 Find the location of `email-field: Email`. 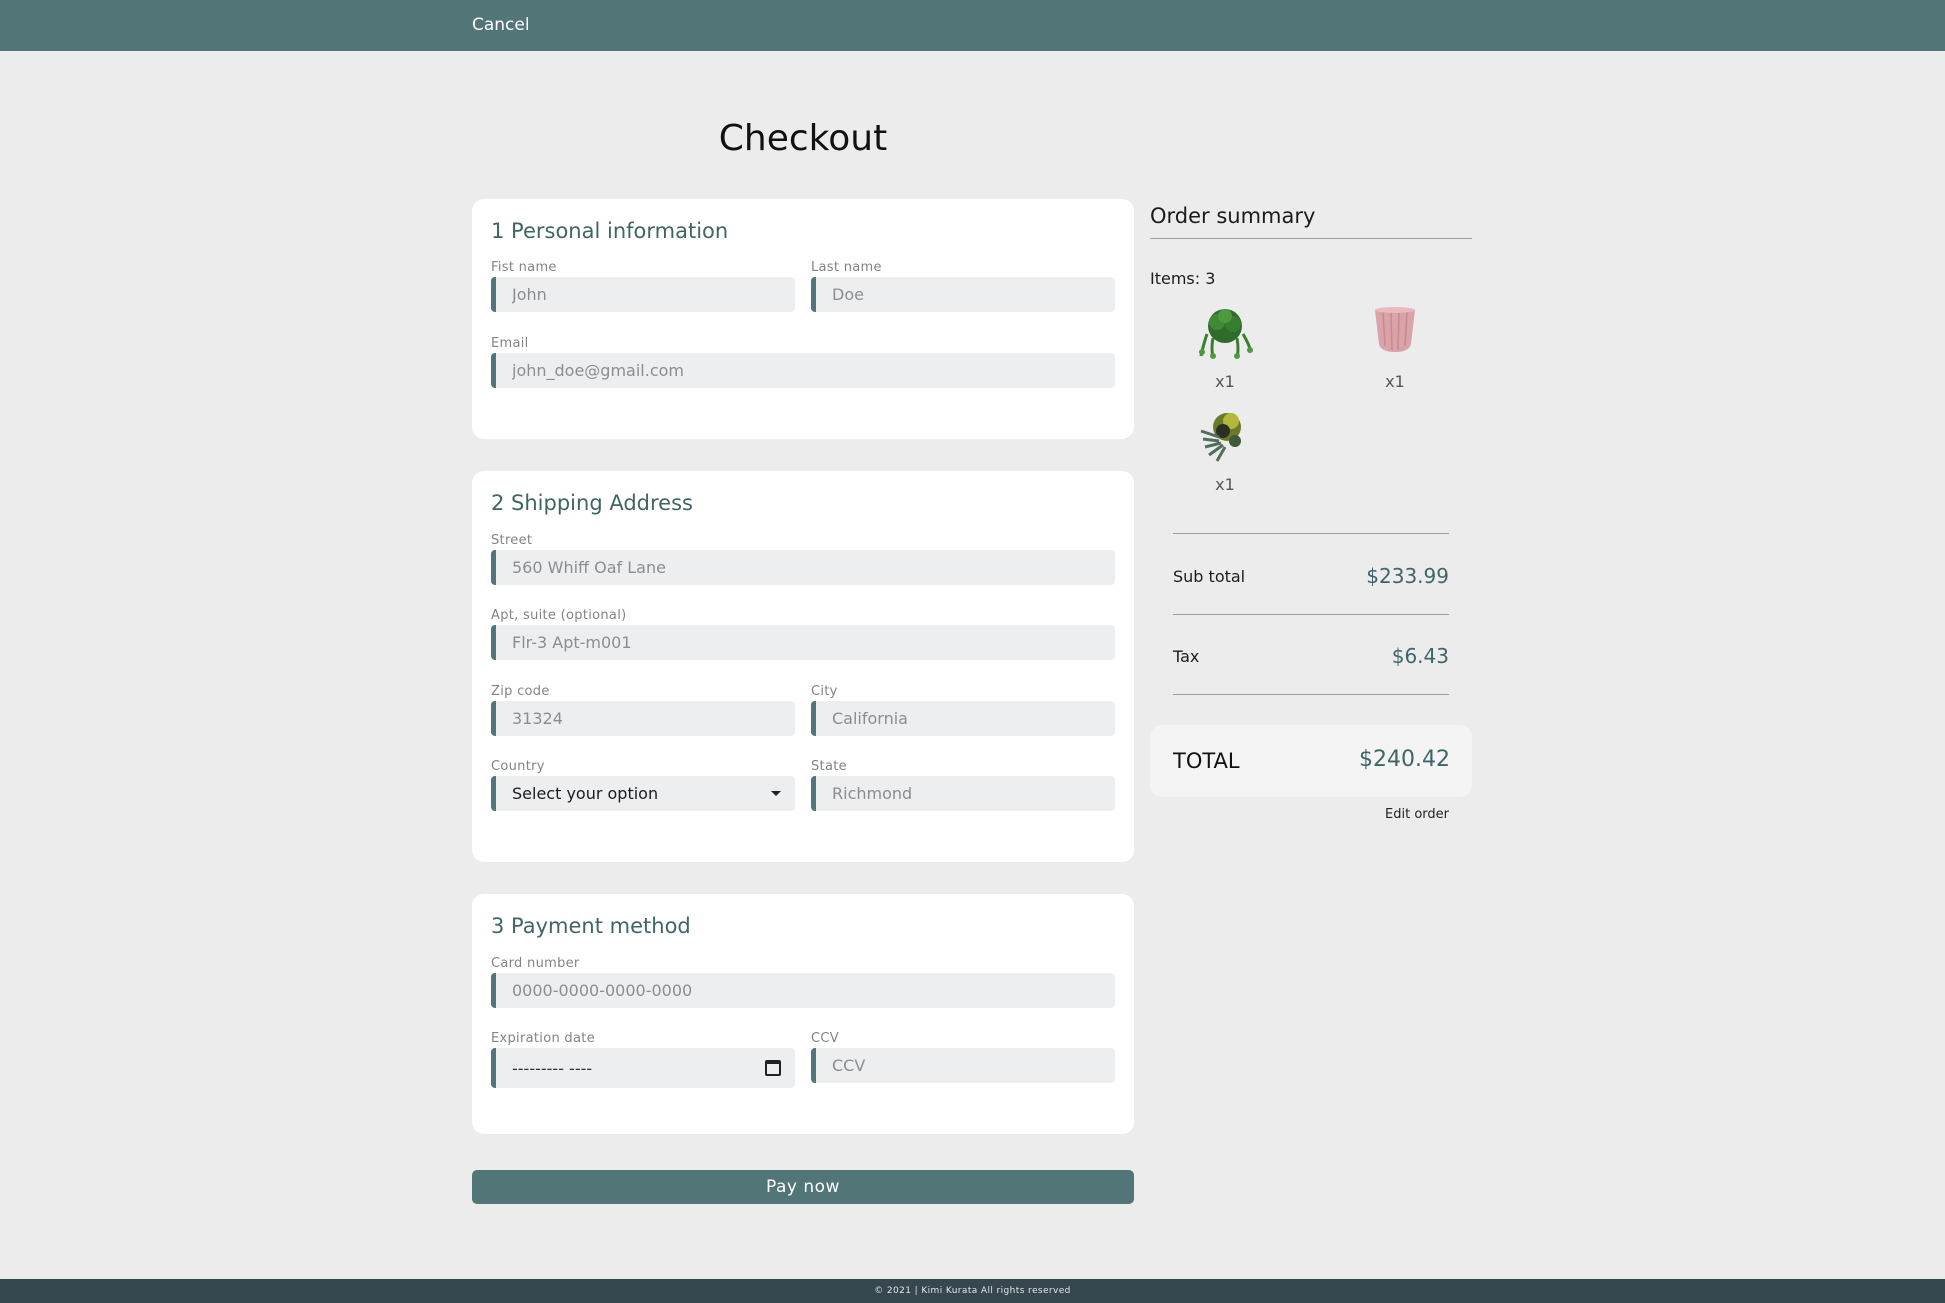

email-field: Email is located at coordinates (803, 361).